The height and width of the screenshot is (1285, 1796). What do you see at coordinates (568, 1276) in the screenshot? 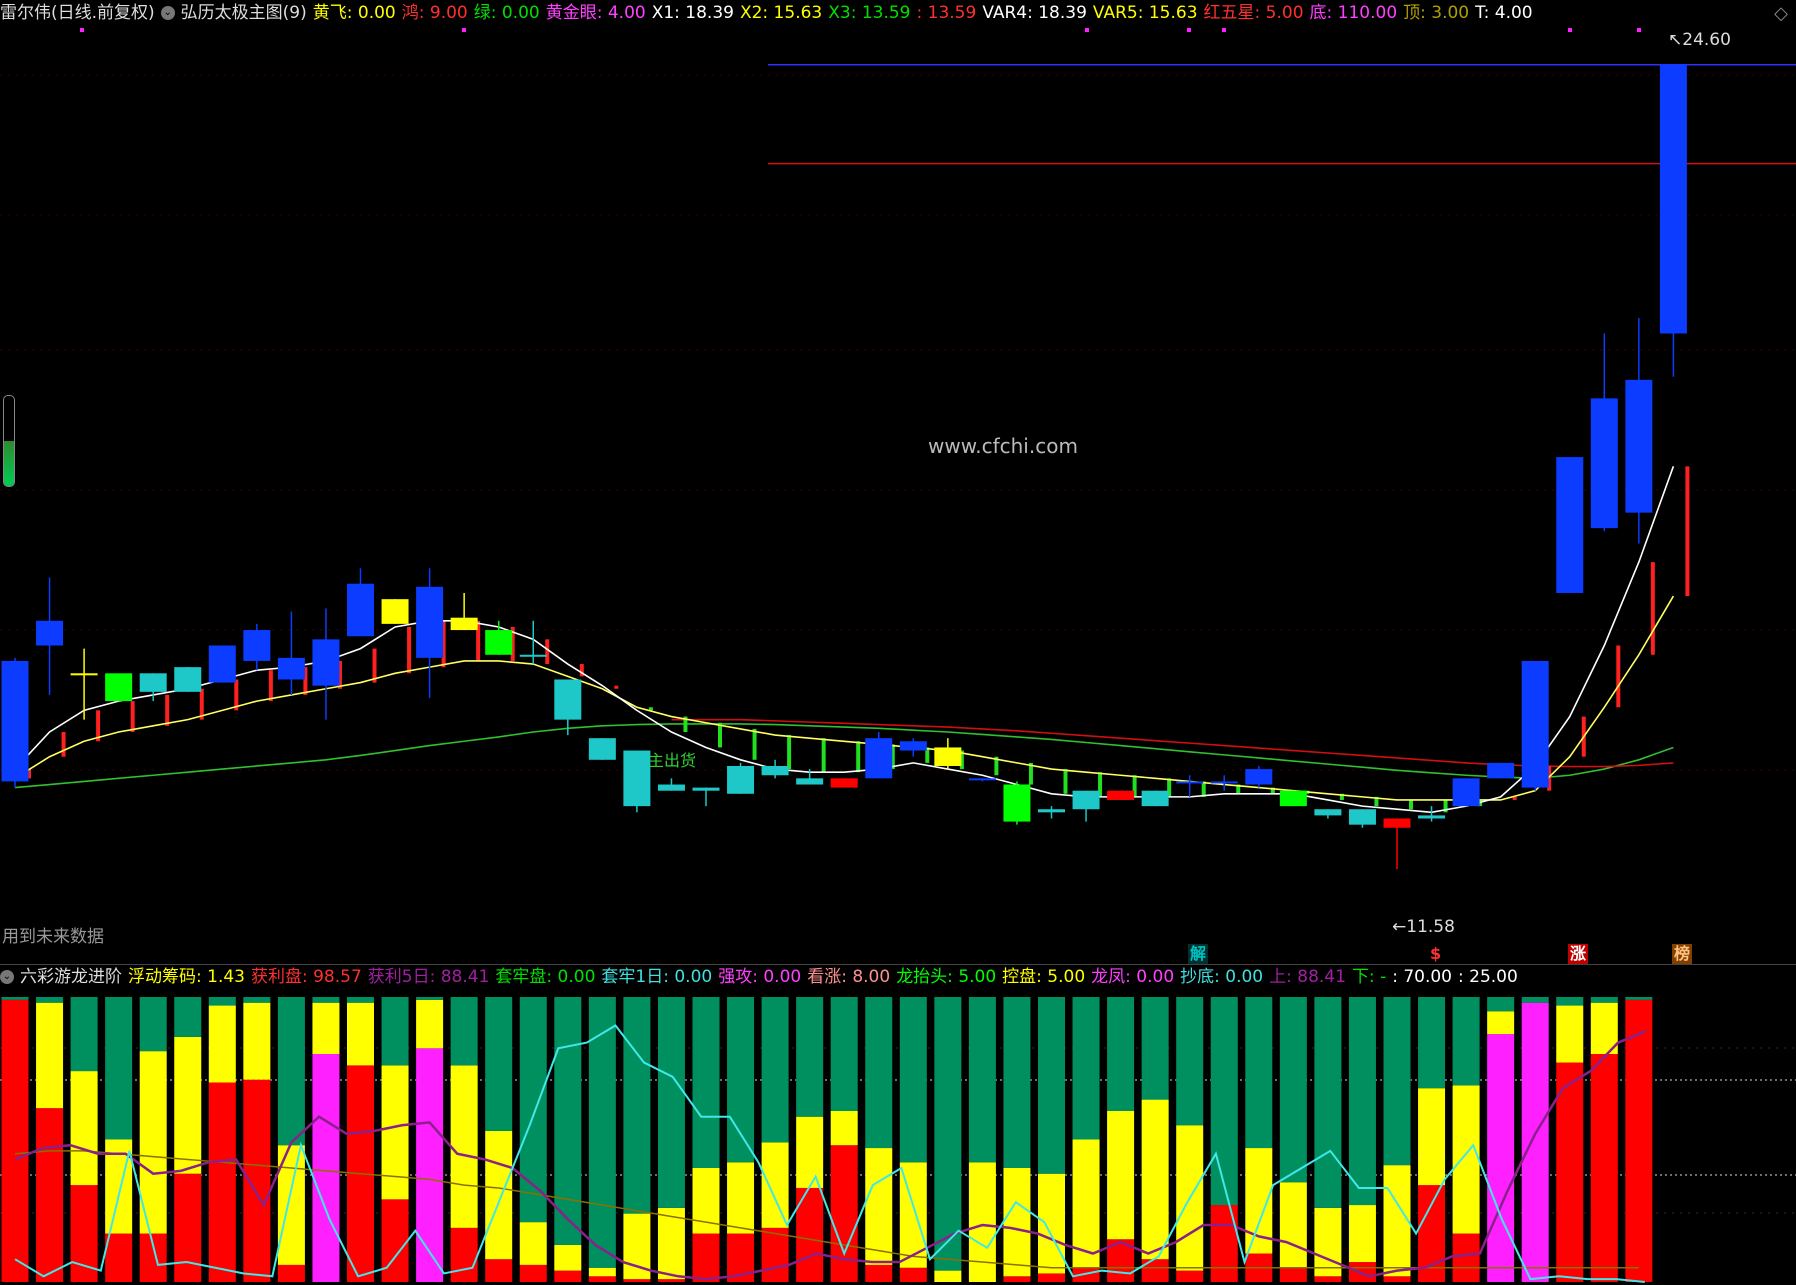
I see `sub-bar-16-r` at bounding box center [568, 1276].